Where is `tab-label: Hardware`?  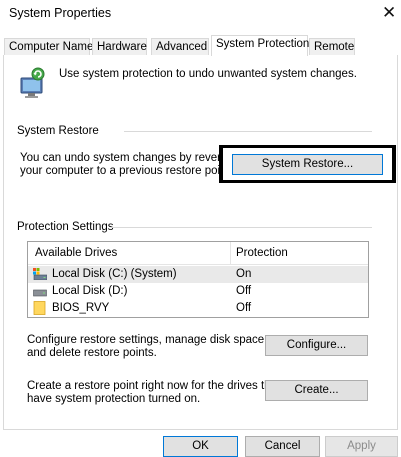 tab-label: Hardware is located at coordinates (122, 47).